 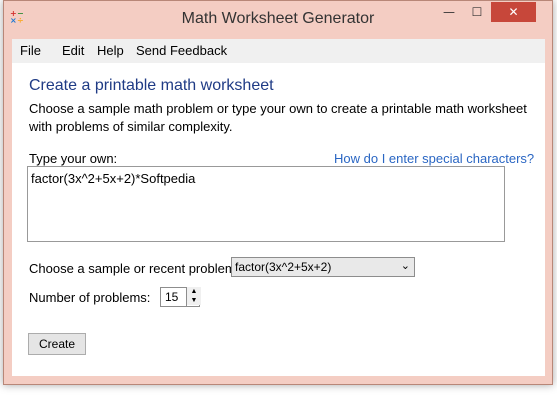 What do you see at coordinates (194, 291) in the screenshot?
I see `spin-up-icon: ▲` at bounding box center [194, 291].